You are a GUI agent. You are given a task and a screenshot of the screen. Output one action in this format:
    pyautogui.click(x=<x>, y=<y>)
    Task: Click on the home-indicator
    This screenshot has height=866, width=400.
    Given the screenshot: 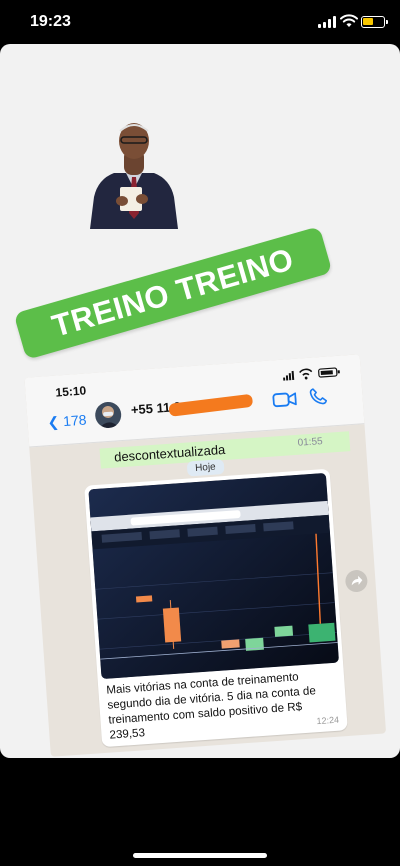 What is the action you would take?
    pyautogui.click(x=200, y=855)
    